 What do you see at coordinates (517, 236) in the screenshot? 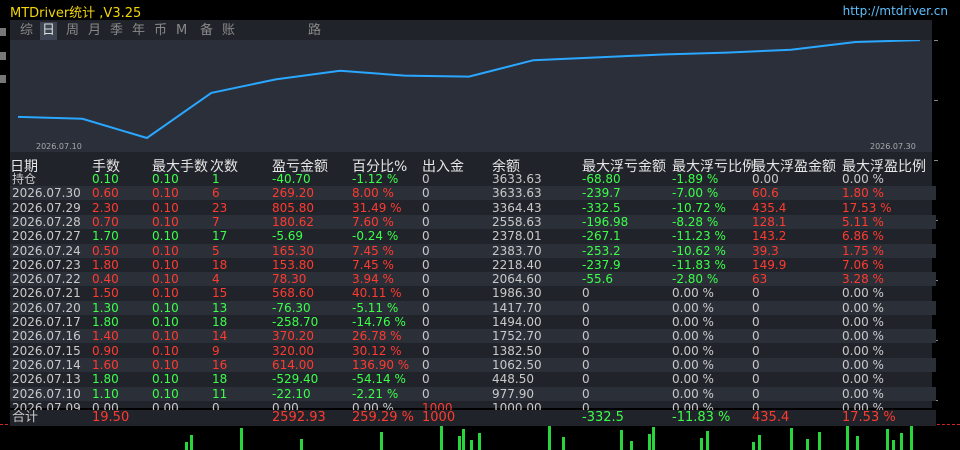
I see `cell-bal: 2378.01` at bounding box center [517, 236].